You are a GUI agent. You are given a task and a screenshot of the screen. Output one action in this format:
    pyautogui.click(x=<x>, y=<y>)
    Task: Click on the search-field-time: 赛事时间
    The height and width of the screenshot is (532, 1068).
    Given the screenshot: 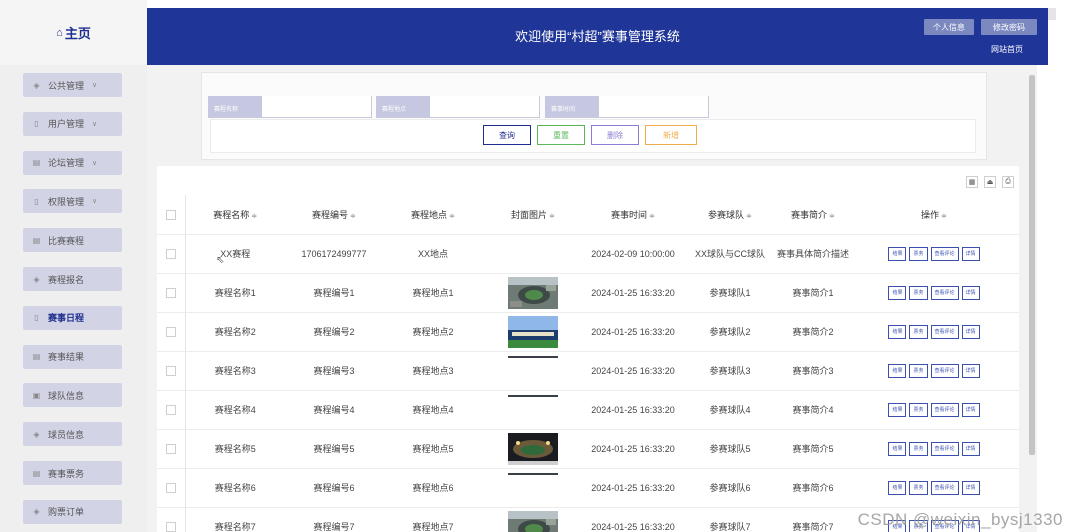 What is the action you would take?
    pyautogui.click(x=627, y=107)
    